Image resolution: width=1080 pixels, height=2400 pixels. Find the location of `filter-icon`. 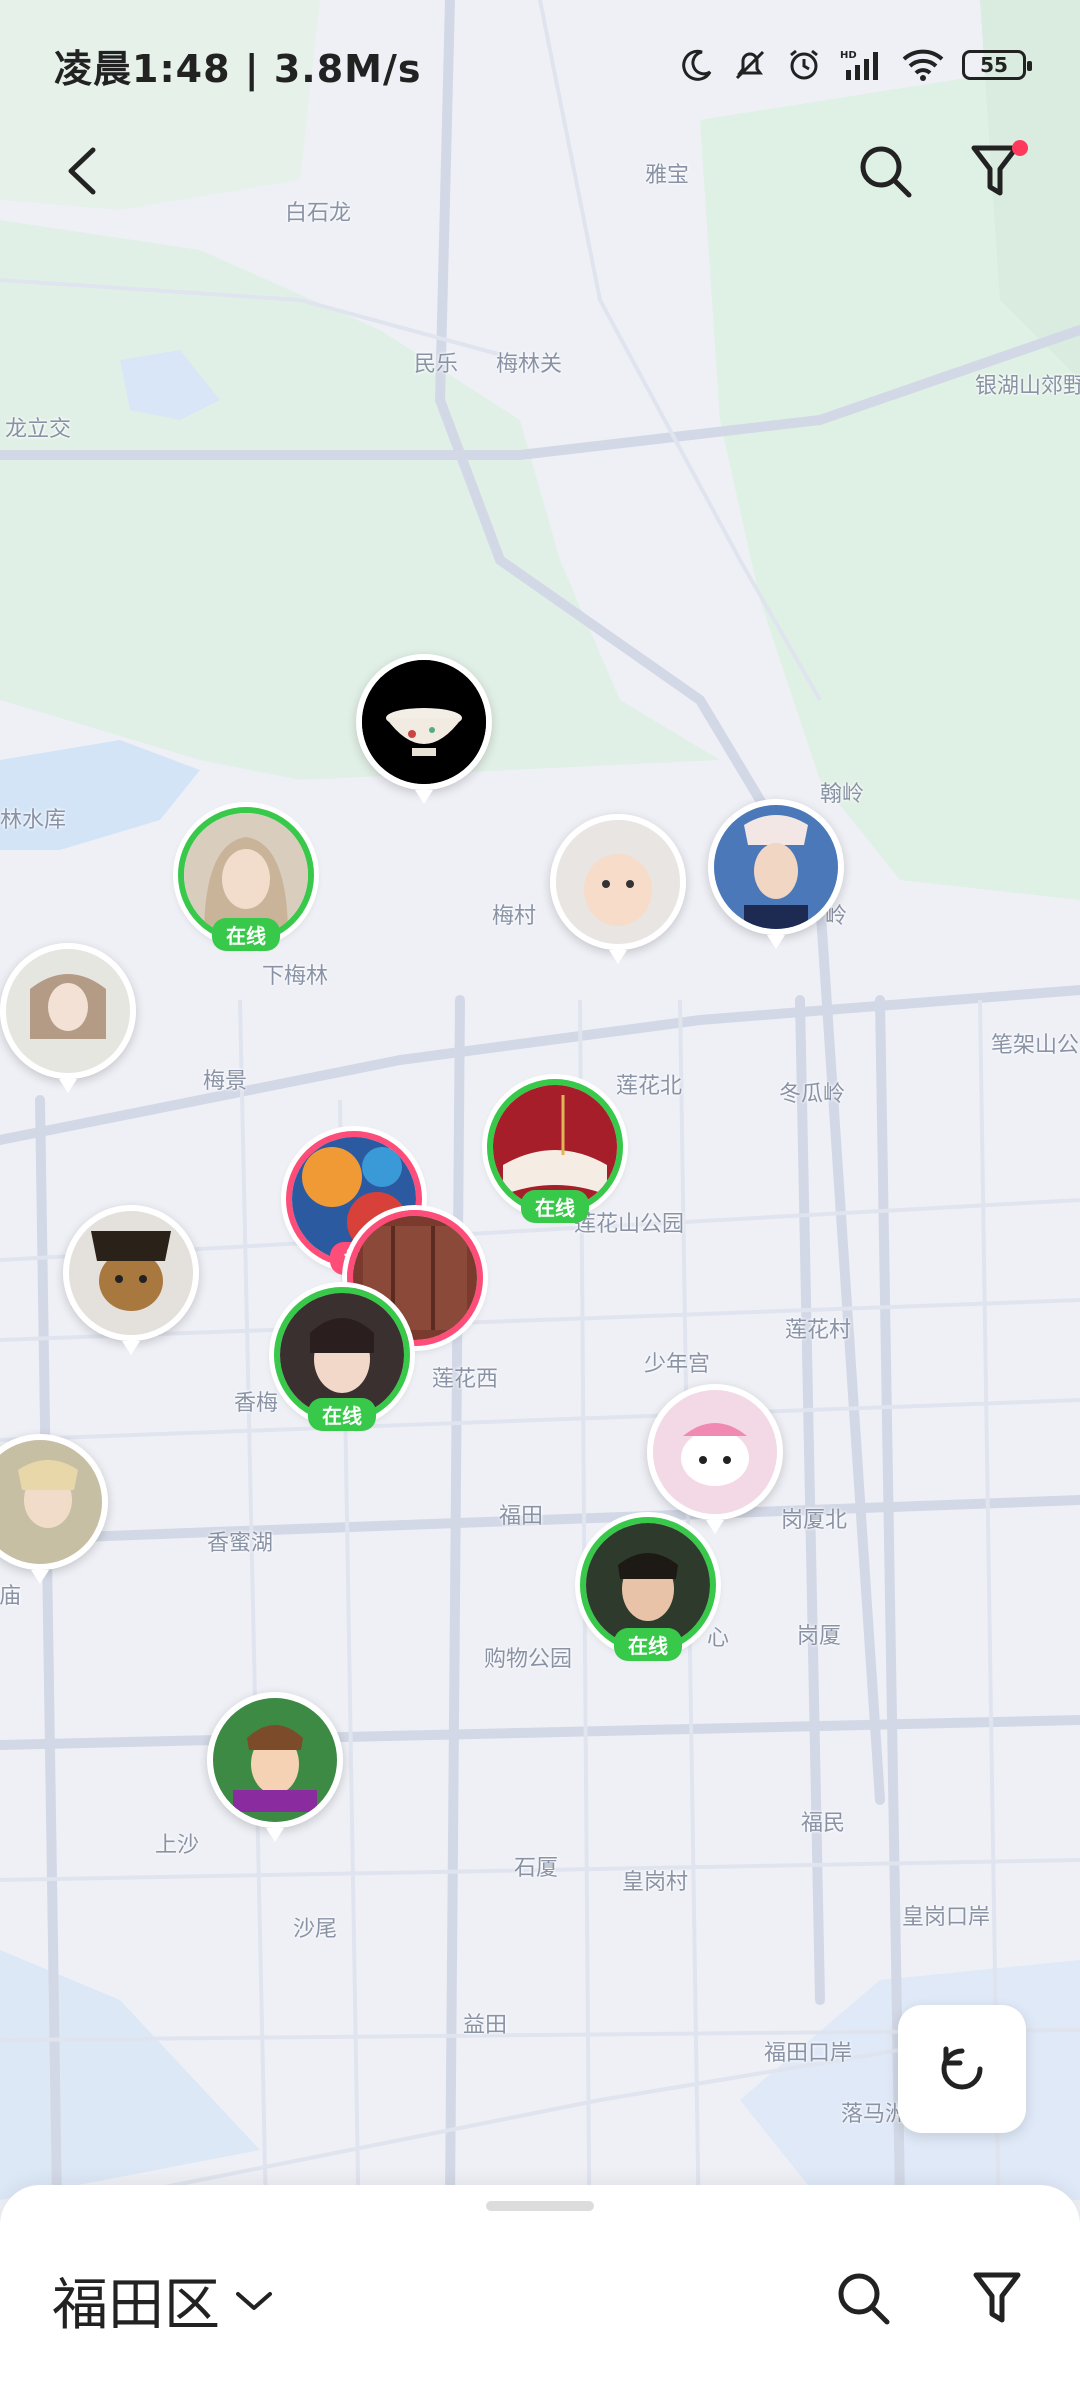

filter-icon is located at coordinates (997, 2297).